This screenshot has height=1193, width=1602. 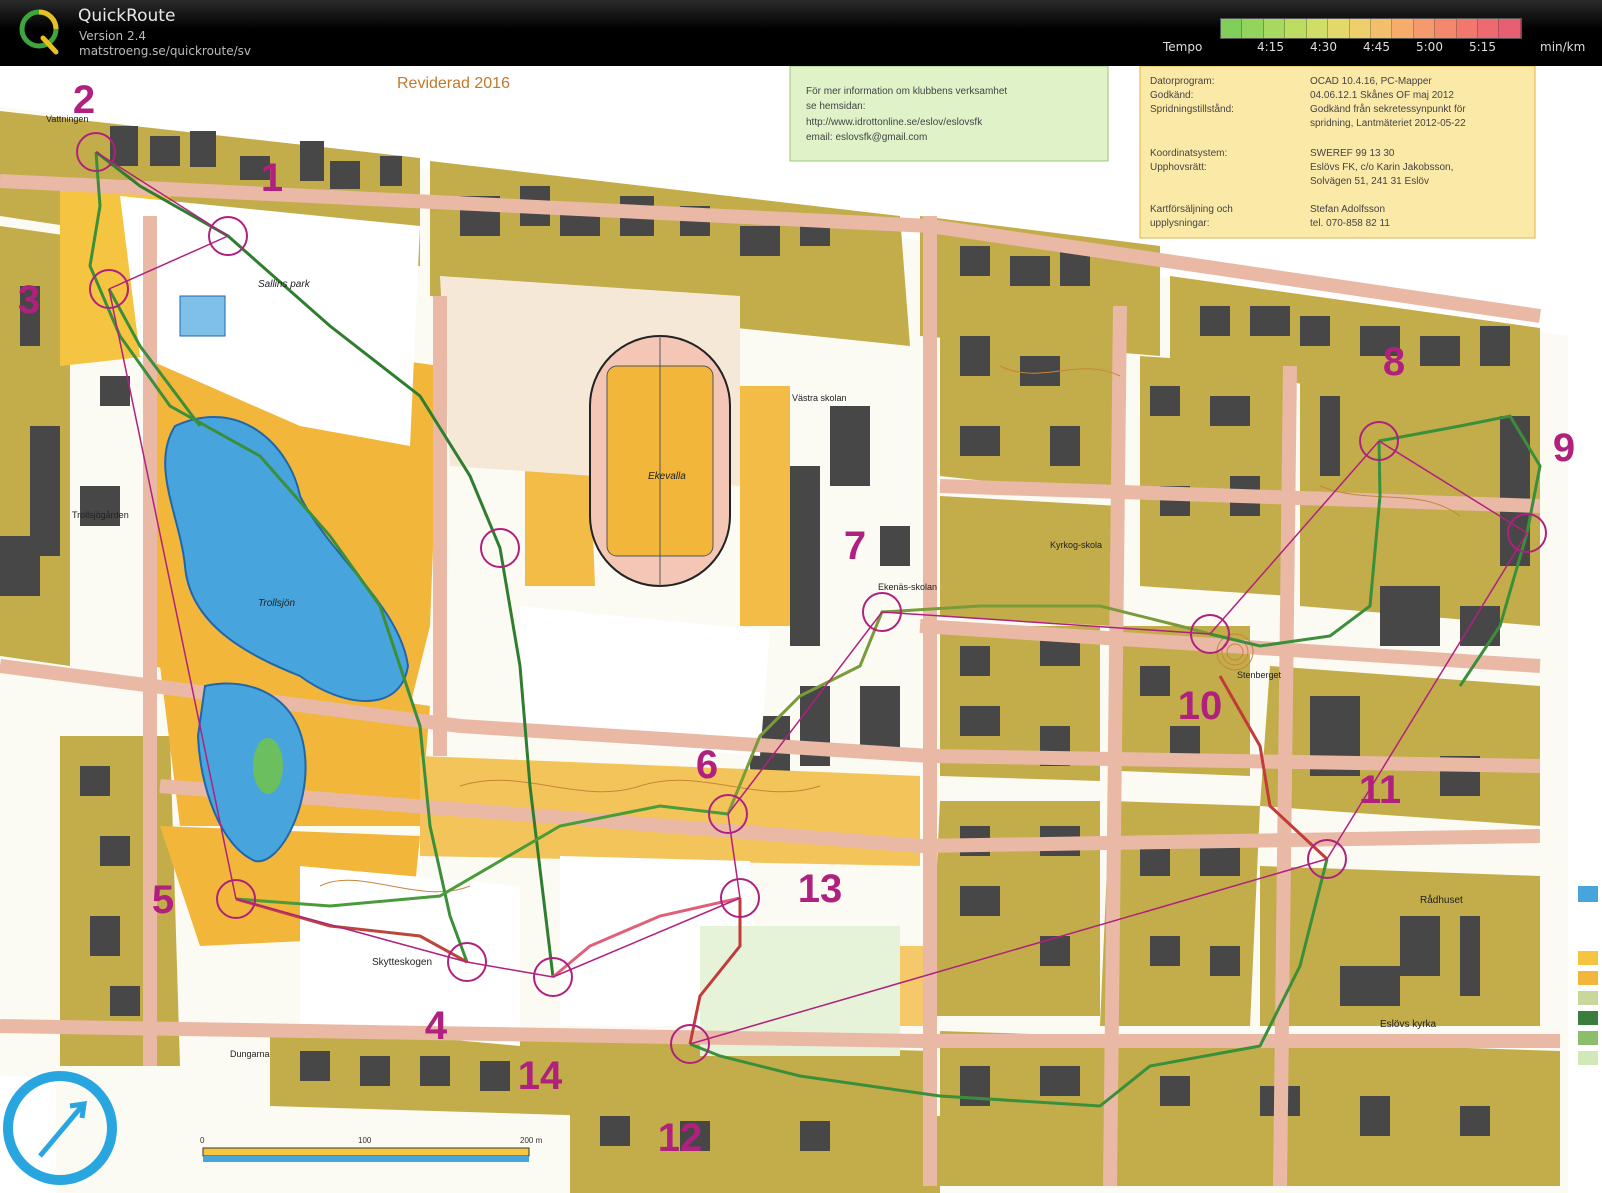 I want to click on tempo-label: Tempo, so click(x=1183, y=47).